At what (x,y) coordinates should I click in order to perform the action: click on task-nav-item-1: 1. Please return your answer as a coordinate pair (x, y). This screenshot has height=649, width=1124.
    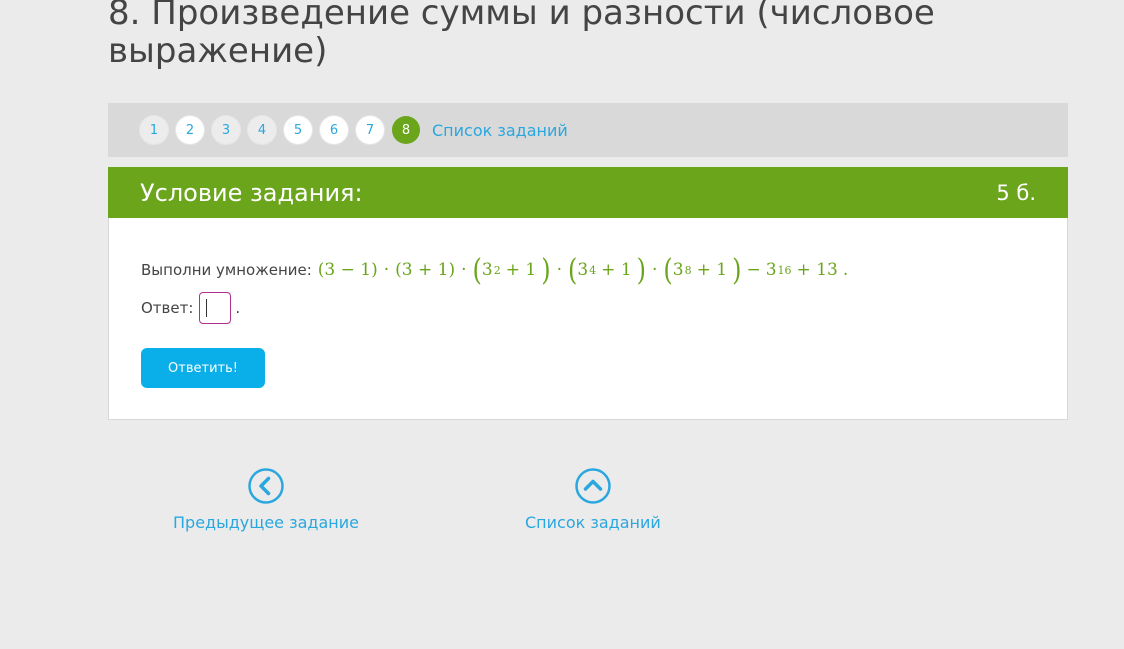
    Looking at the image, I should click on (154, 130).